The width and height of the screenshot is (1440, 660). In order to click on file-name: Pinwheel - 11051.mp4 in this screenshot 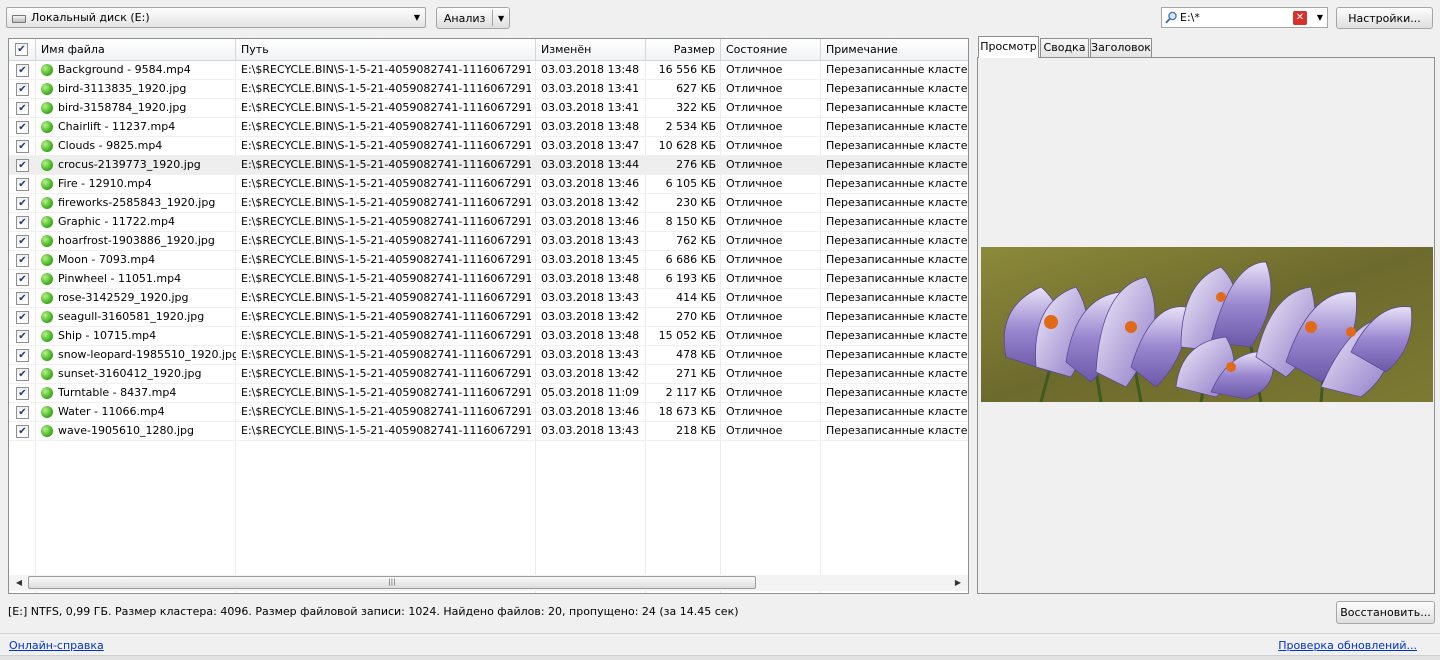, I will do `click(120, 278)`.